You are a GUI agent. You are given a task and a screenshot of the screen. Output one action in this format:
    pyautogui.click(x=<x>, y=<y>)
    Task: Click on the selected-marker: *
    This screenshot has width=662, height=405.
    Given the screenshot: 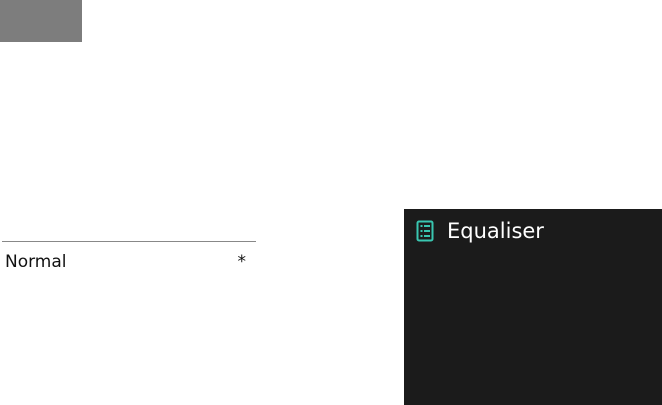 What is the action you would take?
    pyautogui.click(x=242, y=262)
    